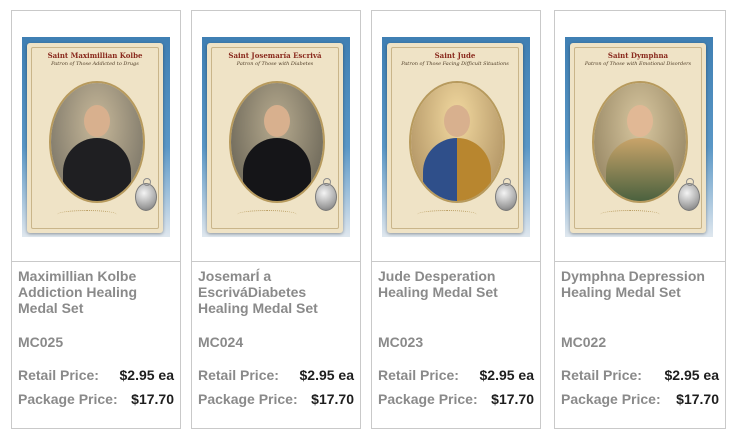  I want to click on product-title: Dymphna Depression Healing Medal Set, so click(641, 284).